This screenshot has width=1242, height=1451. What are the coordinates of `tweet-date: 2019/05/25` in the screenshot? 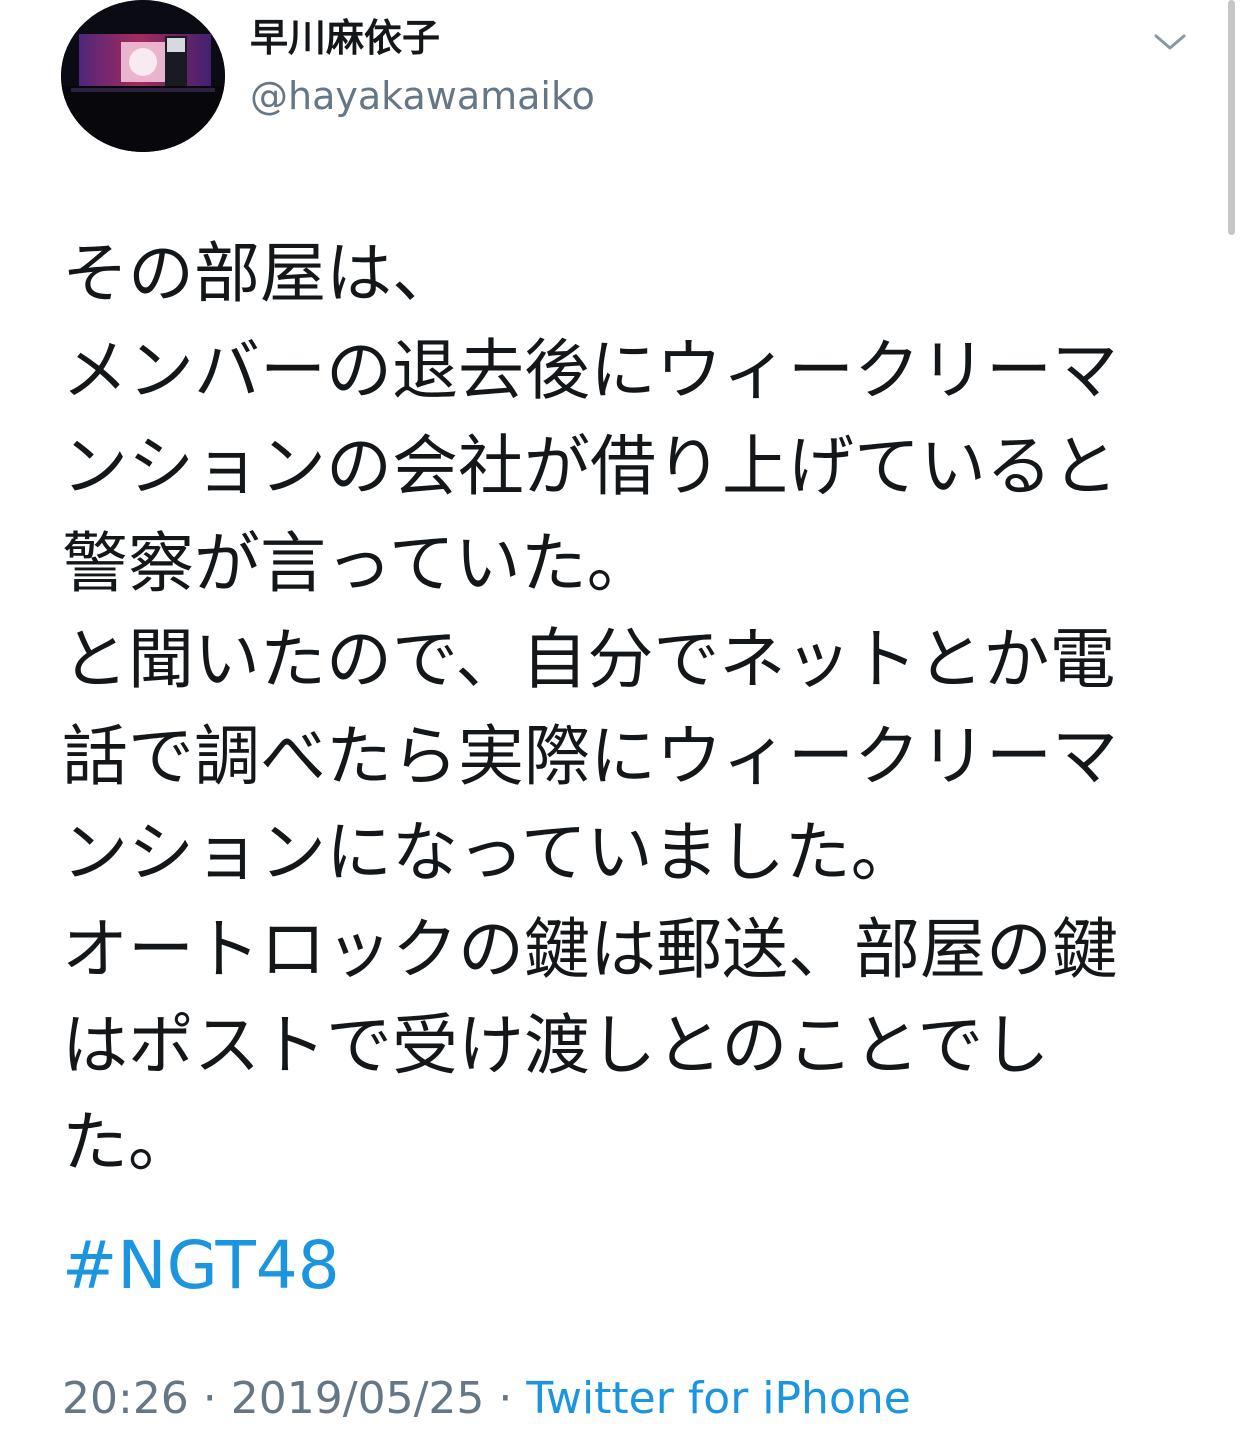 It's located at (358, 1398).